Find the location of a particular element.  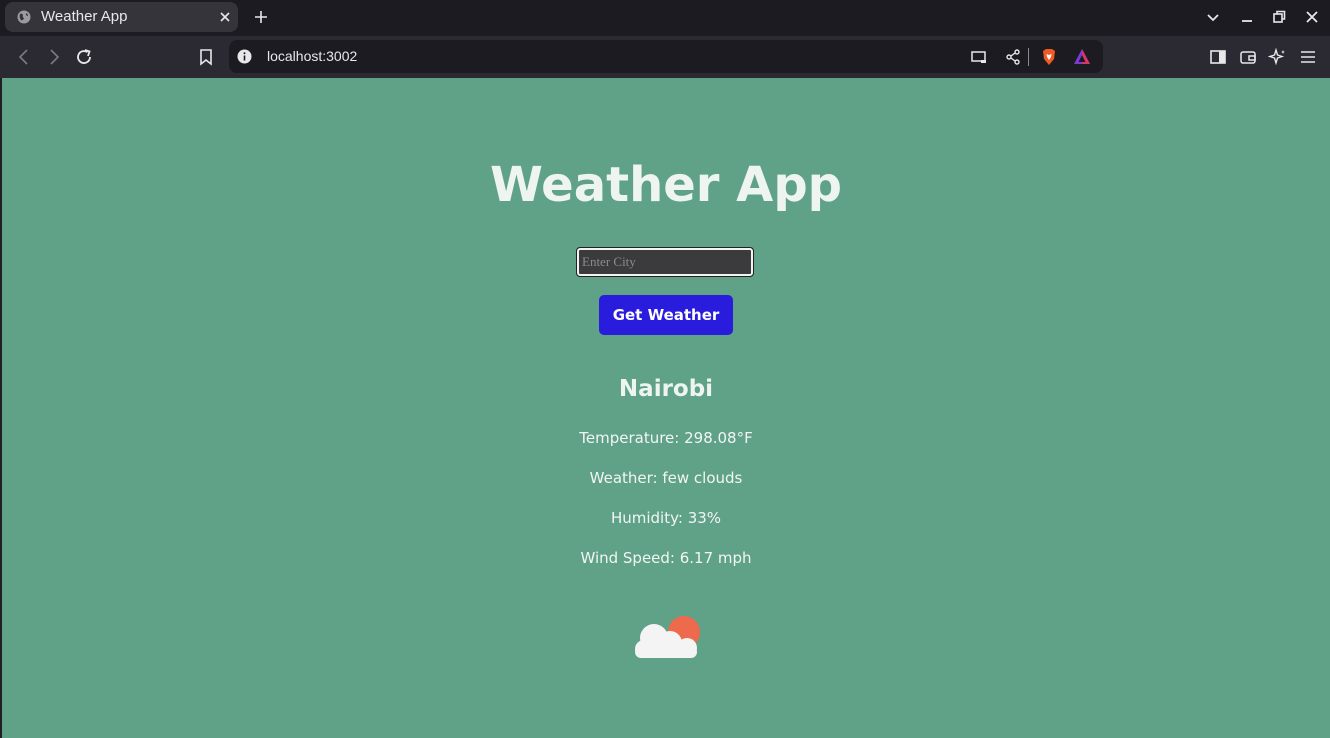

tab-title: Weather App is located at coordinates (84, 16).